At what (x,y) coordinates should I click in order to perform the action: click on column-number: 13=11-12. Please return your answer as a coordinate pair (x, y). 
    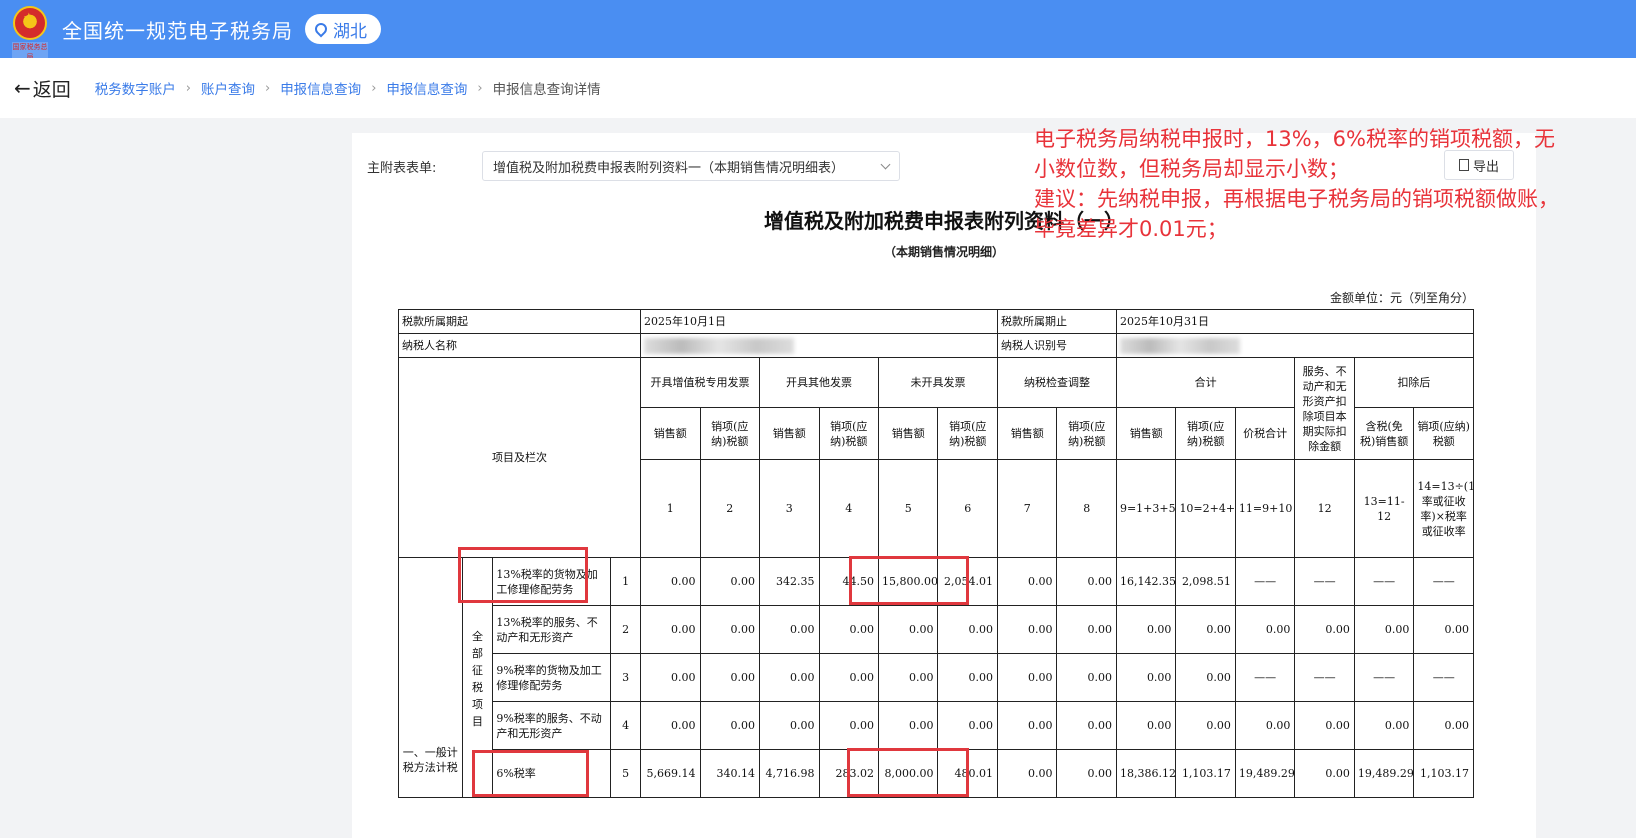
    Looking at the image, I should click on (1384, 508).